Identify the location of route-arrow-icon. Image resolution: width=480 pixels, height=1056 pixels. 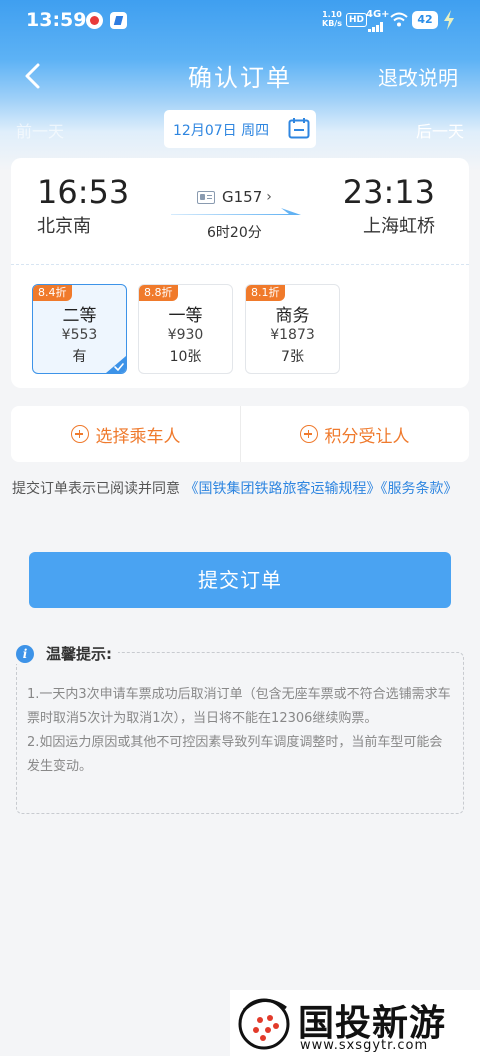
(236, 211).